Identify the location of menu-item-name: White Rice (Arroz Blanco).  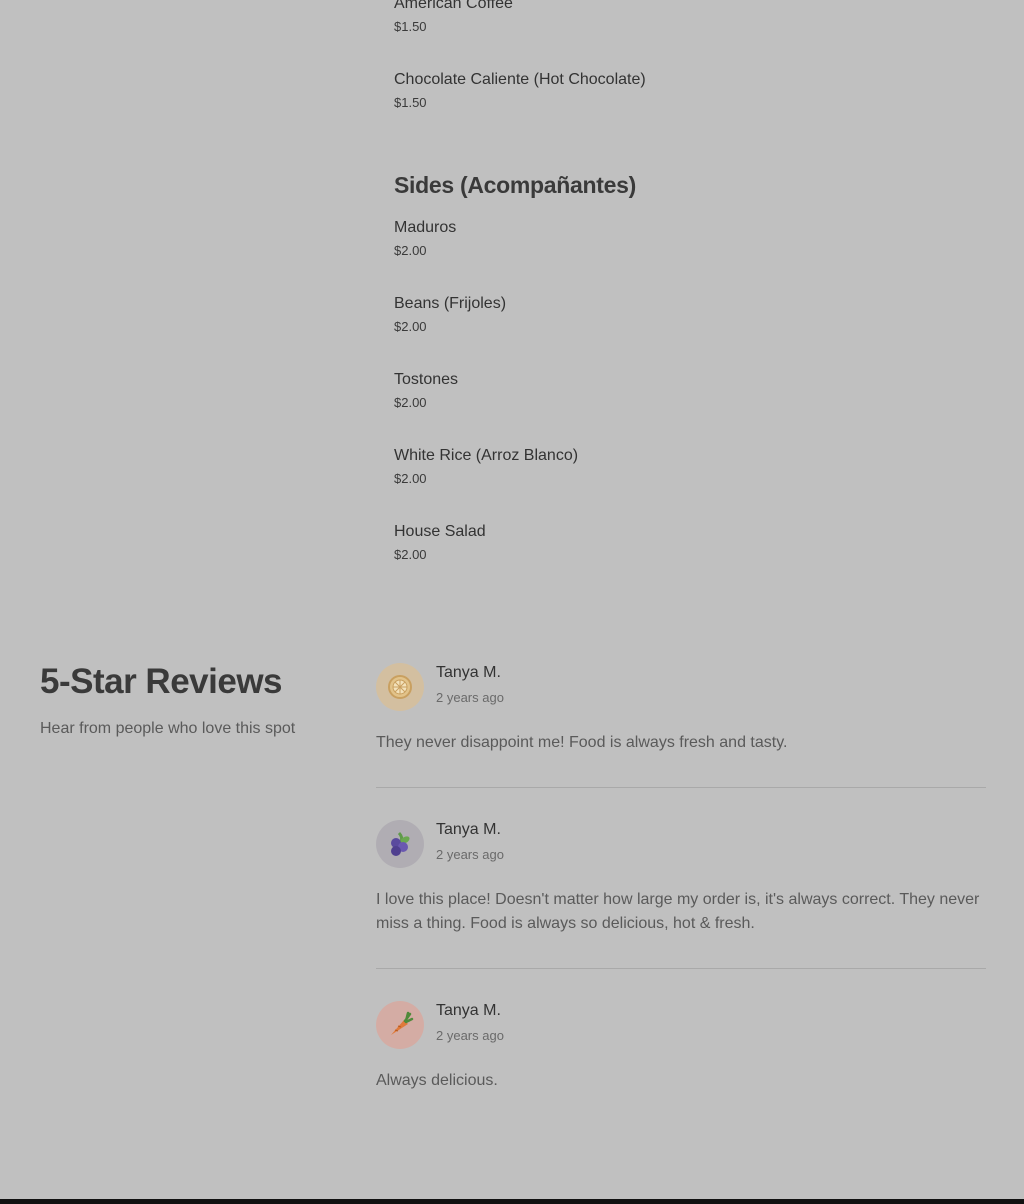
(486, 455).